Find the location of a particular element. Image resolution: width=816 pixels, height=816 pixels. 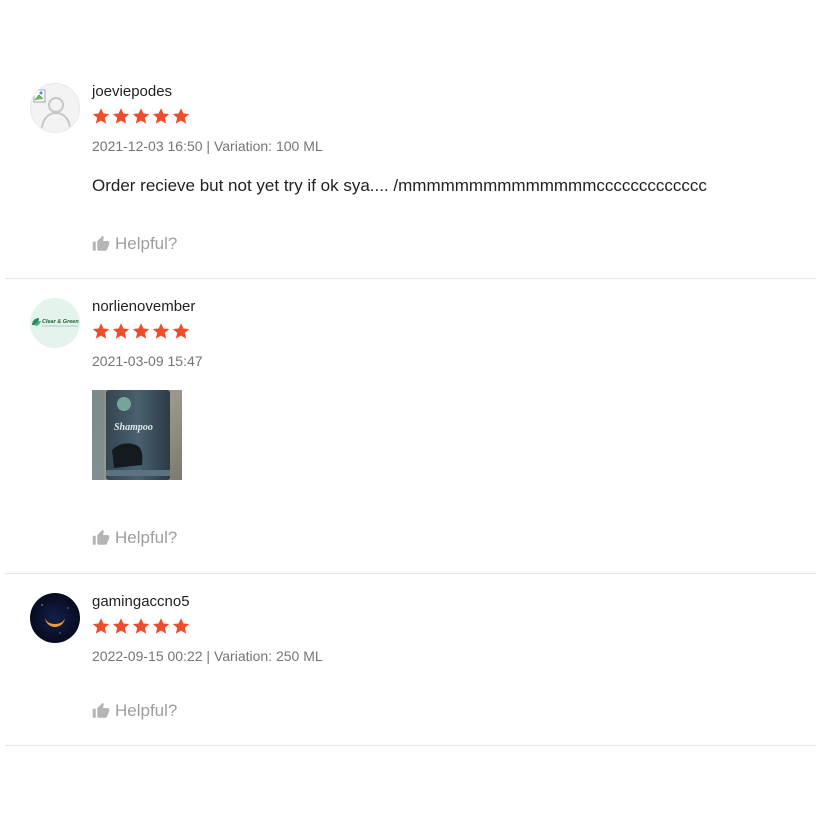

broken-image-avatar-icon is located at coordinates (52, 109).